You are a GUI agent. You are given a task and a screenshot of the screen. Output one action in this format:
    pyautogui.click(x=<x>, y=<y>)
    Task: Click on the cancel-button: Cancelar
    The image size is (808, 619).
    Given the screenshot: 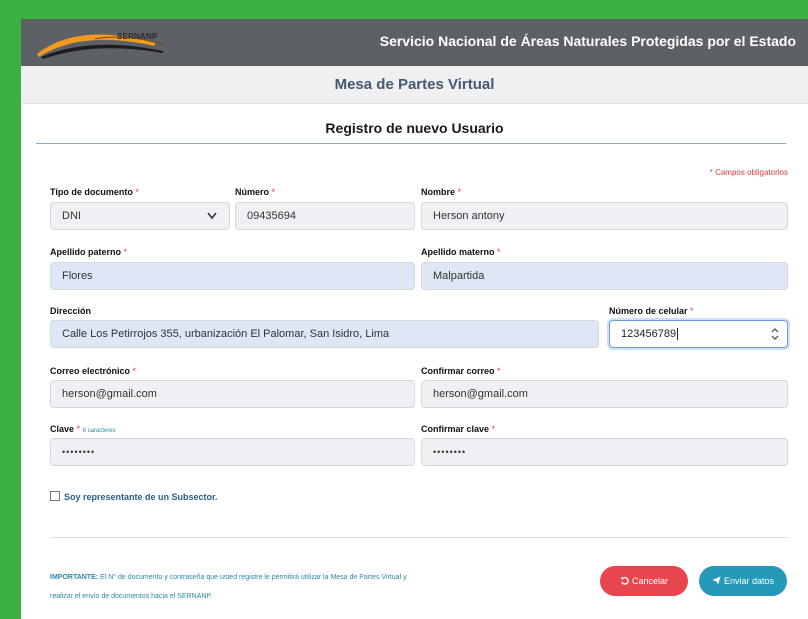 What is the action you would take?
    pyautogui.click(x=644, y=581)
    